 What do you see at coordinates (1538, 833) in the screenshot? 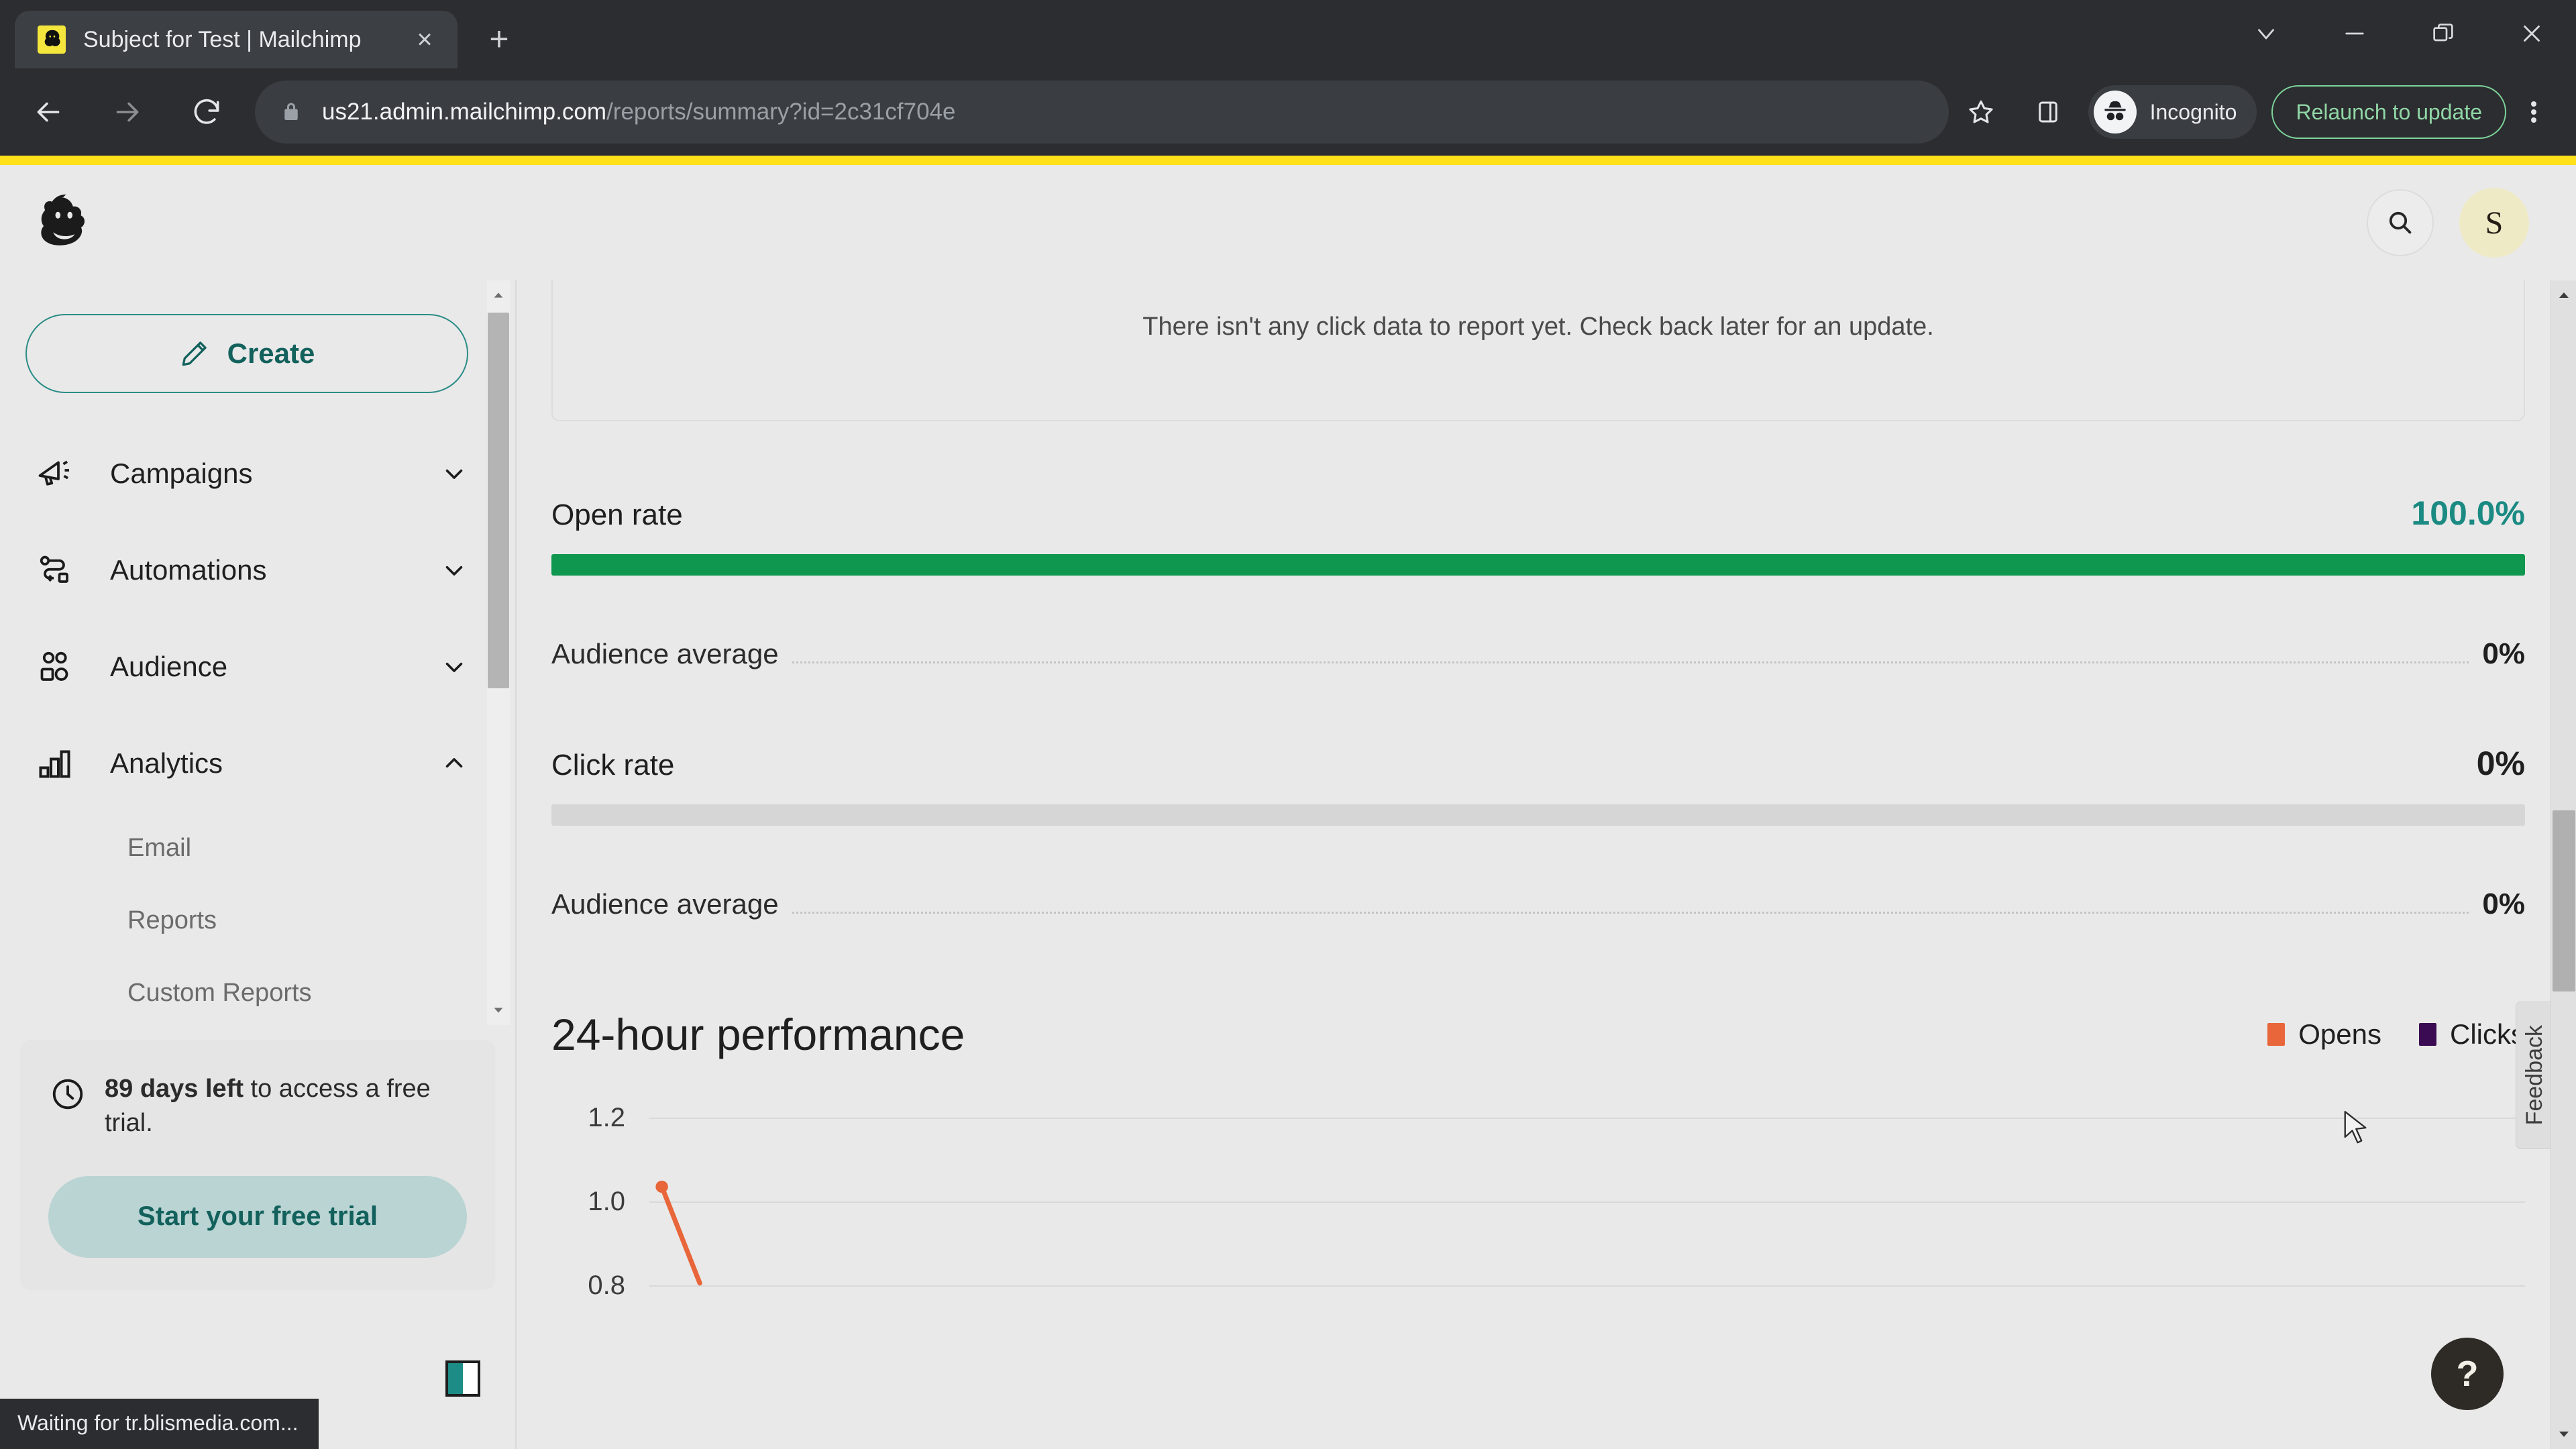
I see `click-rate-block: Click rate 0% Audience average 0%` at bounding box center [1538, 833].